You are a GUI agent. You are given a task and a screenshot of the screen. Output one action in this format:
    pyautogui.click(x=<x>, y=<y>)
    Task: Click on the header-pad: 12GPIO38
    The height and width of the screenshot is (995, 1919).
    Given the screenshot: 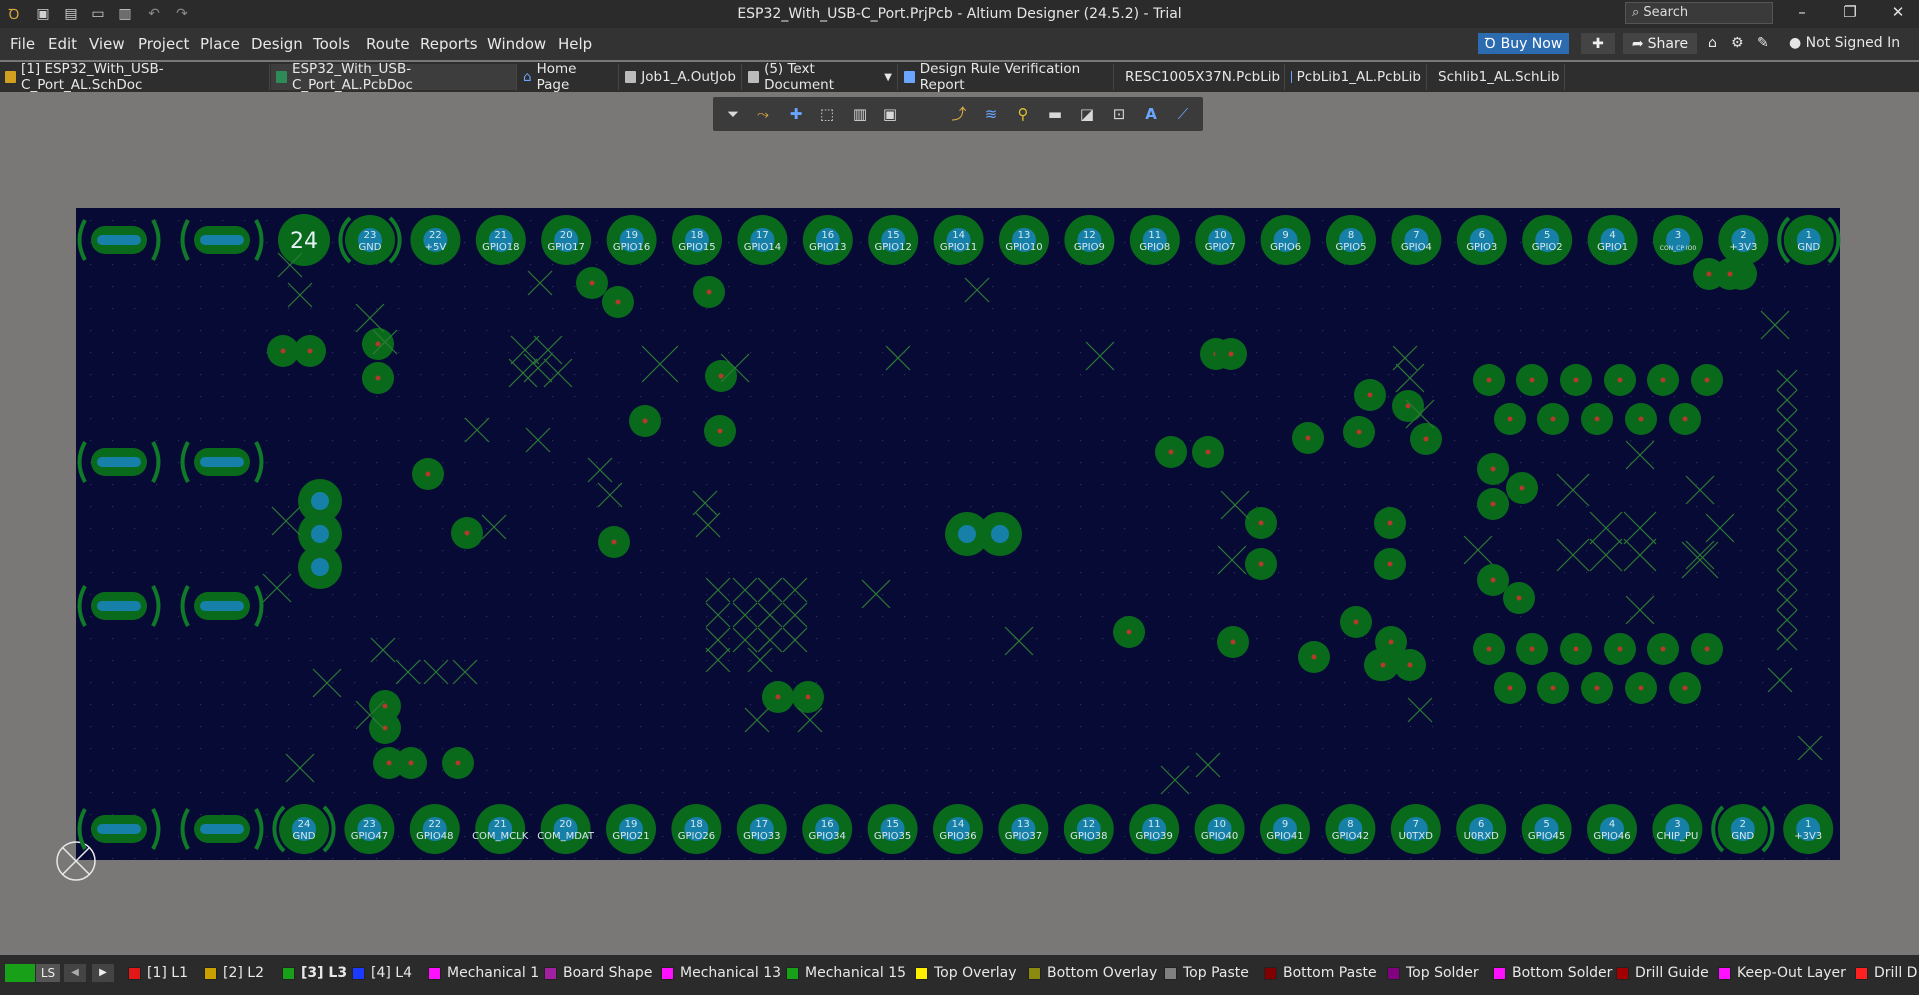 What is the action you would take?
    pyautogui.click(x=1088, y=829)
    